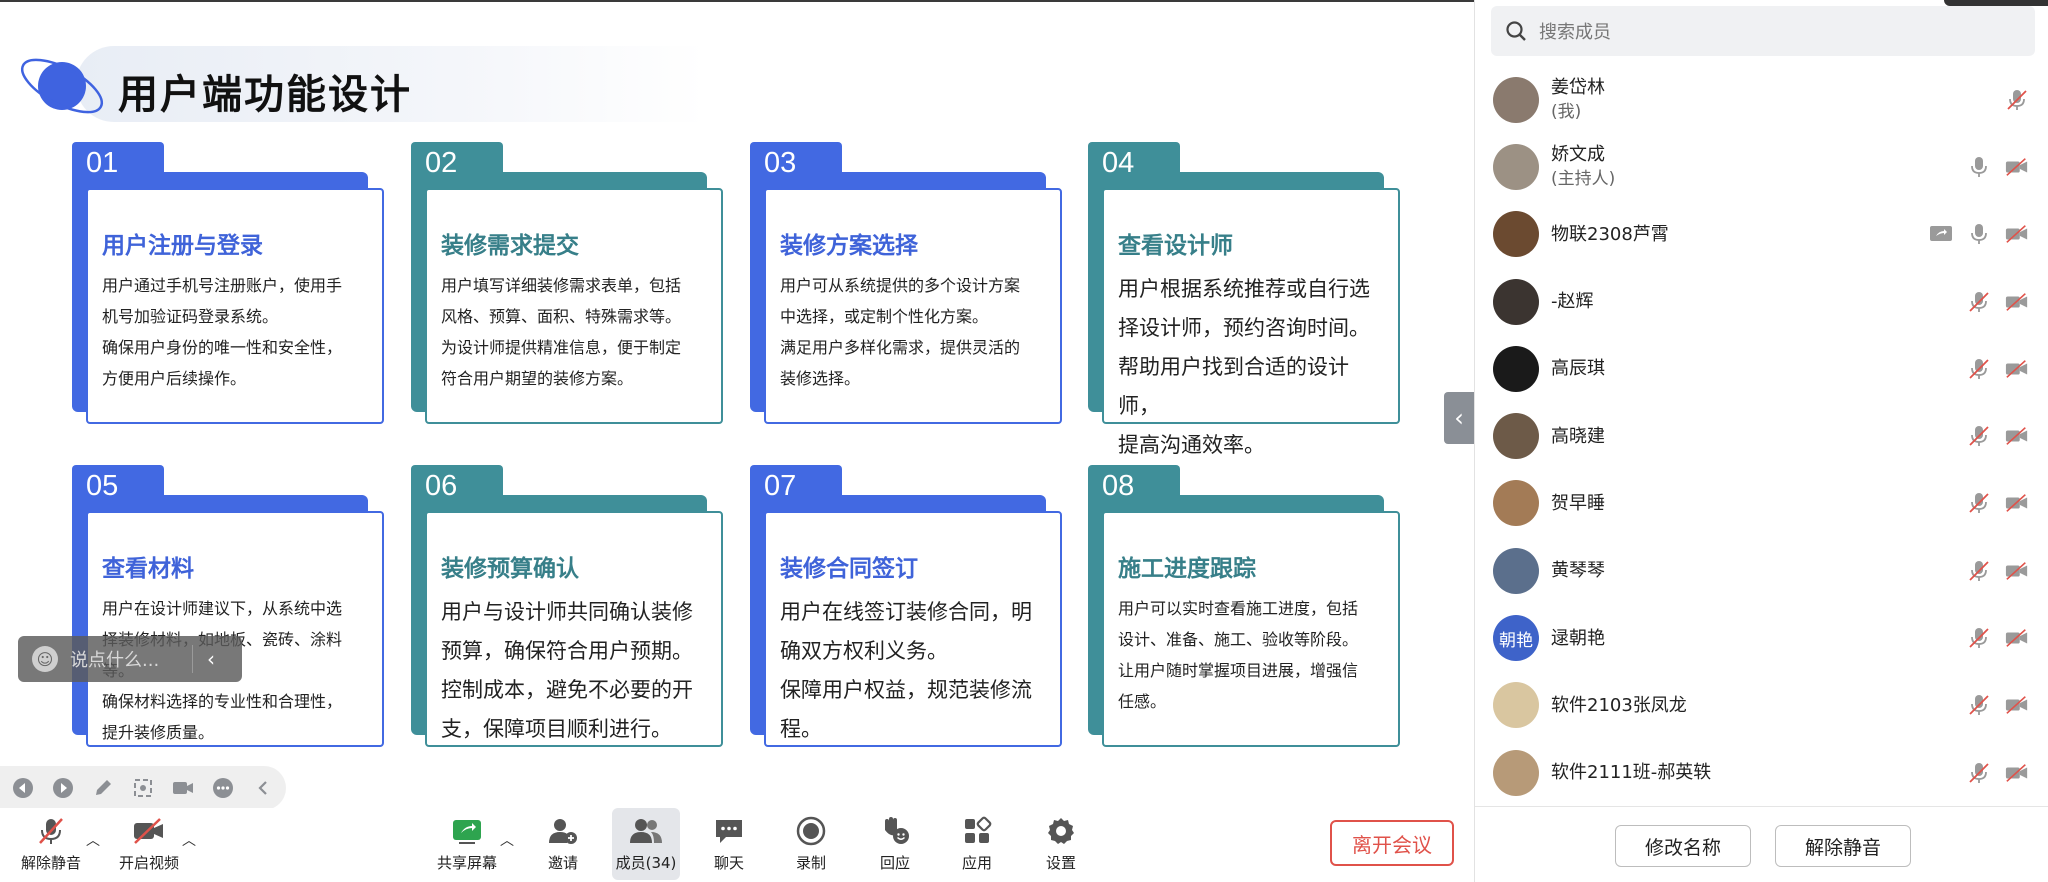 This screenshot has height=882, width=2048. I want to click on chat-button: 聊天, so click(729, 844).